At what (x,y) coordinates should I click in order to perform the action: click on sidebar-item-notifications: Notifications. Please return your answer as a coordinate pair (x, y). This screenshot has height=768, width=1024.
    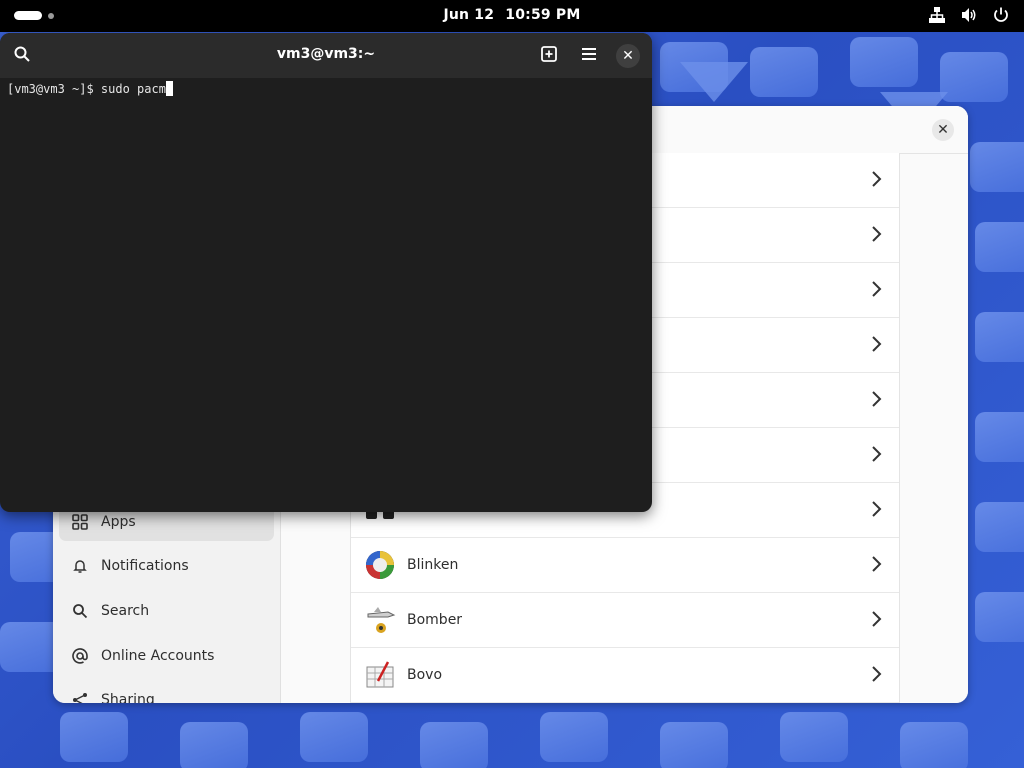
    Looking at the image, I should click on (166, 566).